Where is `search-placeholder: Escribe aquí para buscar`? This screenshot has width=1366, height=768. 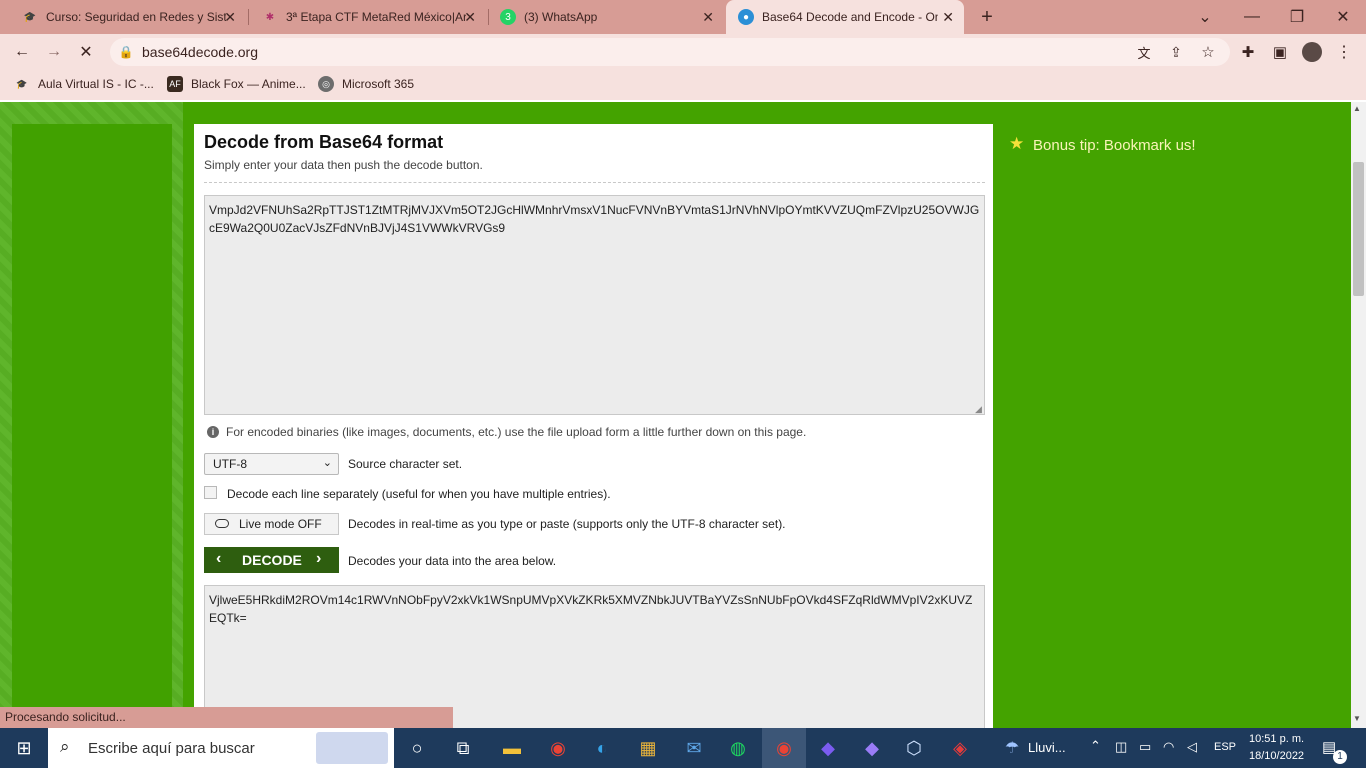
search-placeholder: Escribe aquí para buscar is located at coordinates (171, 748).